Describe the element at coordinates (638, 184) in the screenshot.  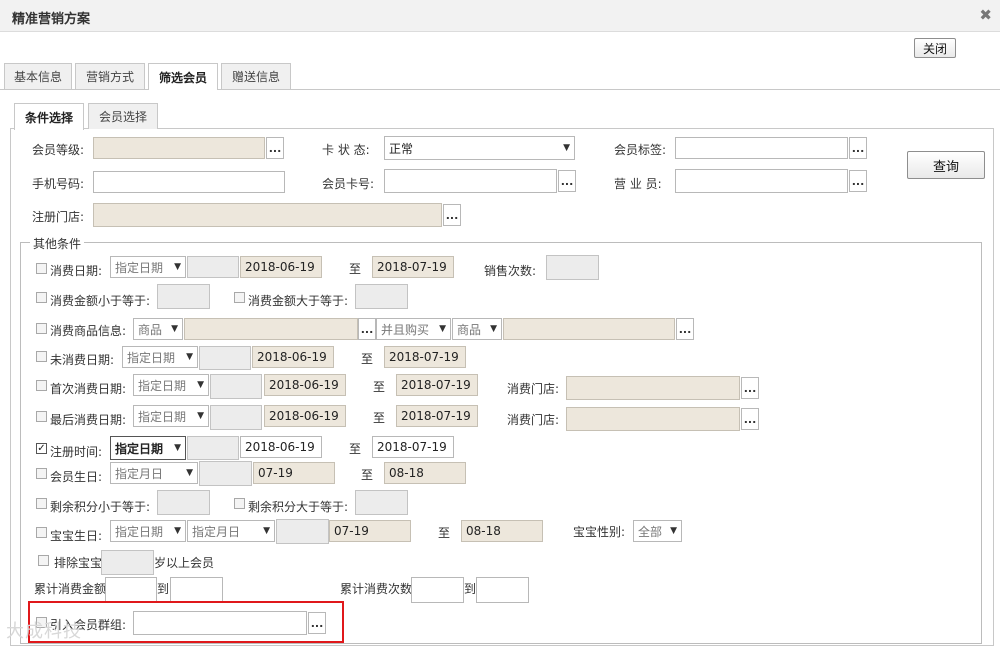
I see `clerk-label: 营 业 员:` at that location.